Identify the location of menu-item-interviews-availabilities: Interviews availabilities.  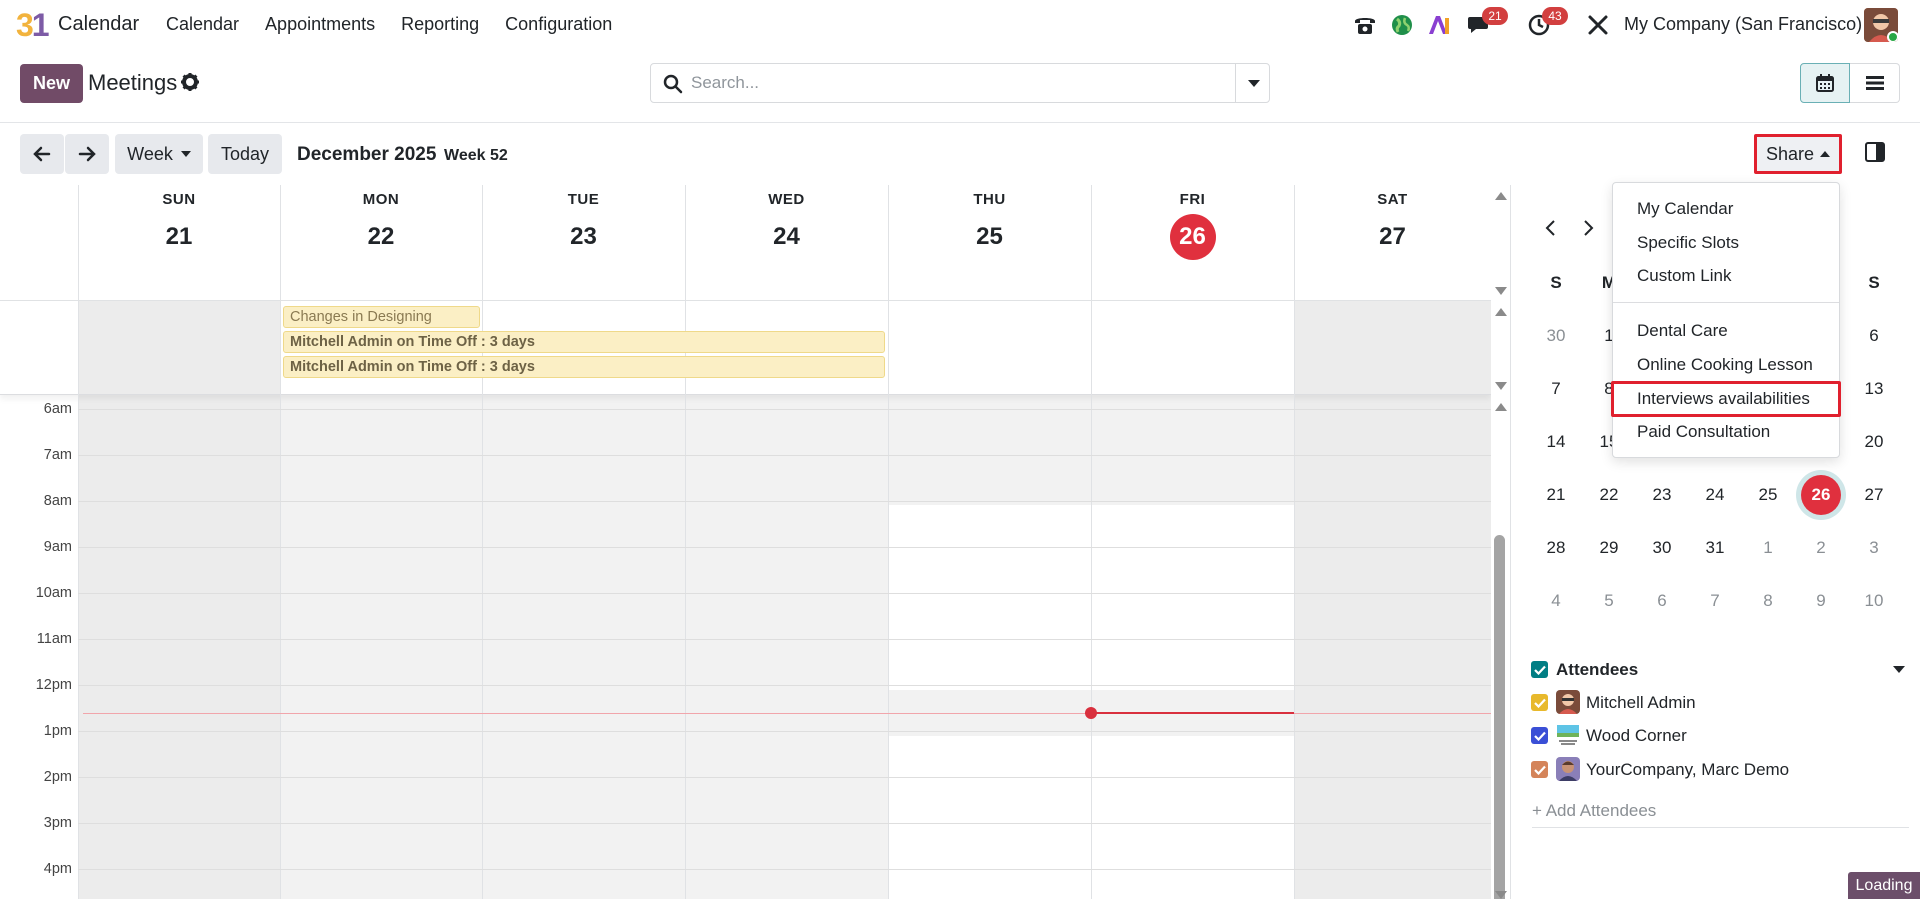
(1723, 399).